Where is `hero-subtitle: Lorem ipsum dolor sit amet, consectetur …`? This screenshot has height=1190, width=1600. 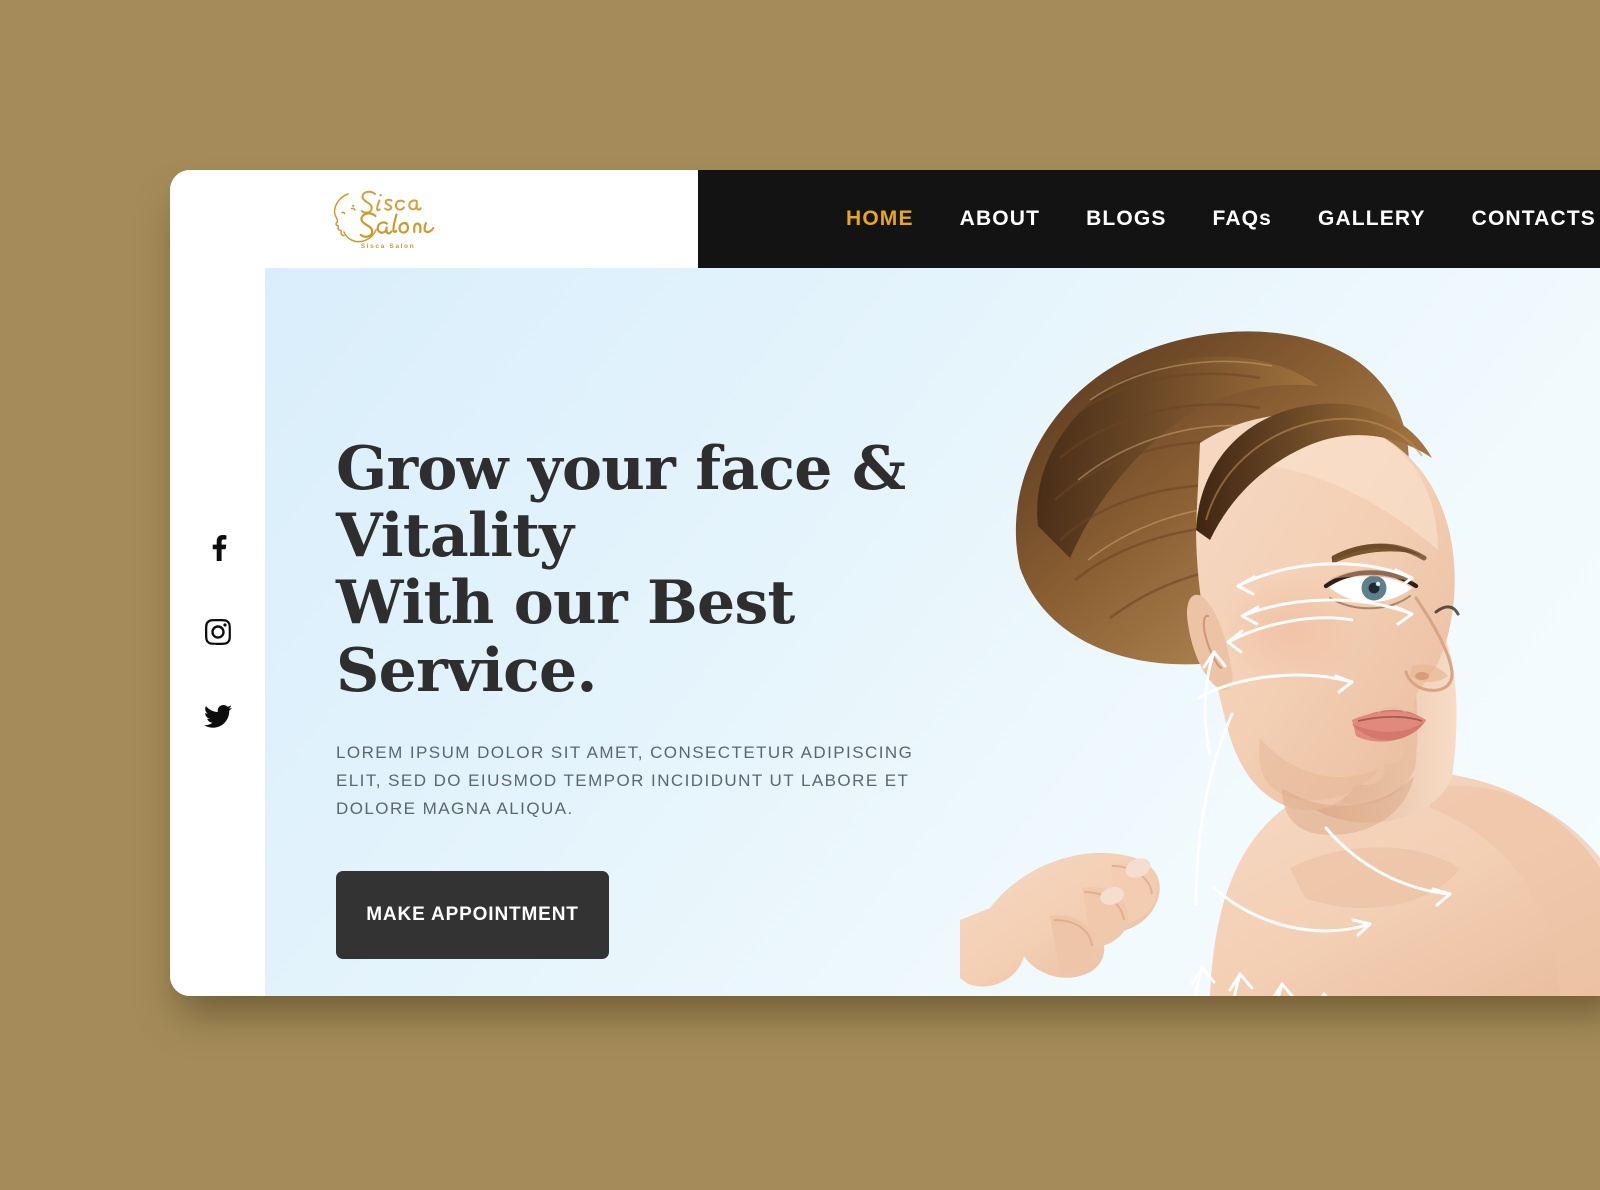 hero-subtitle: Lorem ipsum dolor sit amet, consectetur … is located at coordinates (625, 780).